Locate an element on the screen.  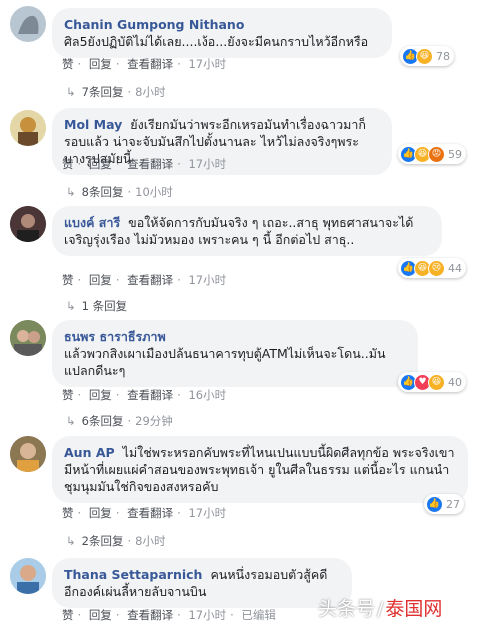
comment-time: 16小时 is located at coordinates (207, 395).